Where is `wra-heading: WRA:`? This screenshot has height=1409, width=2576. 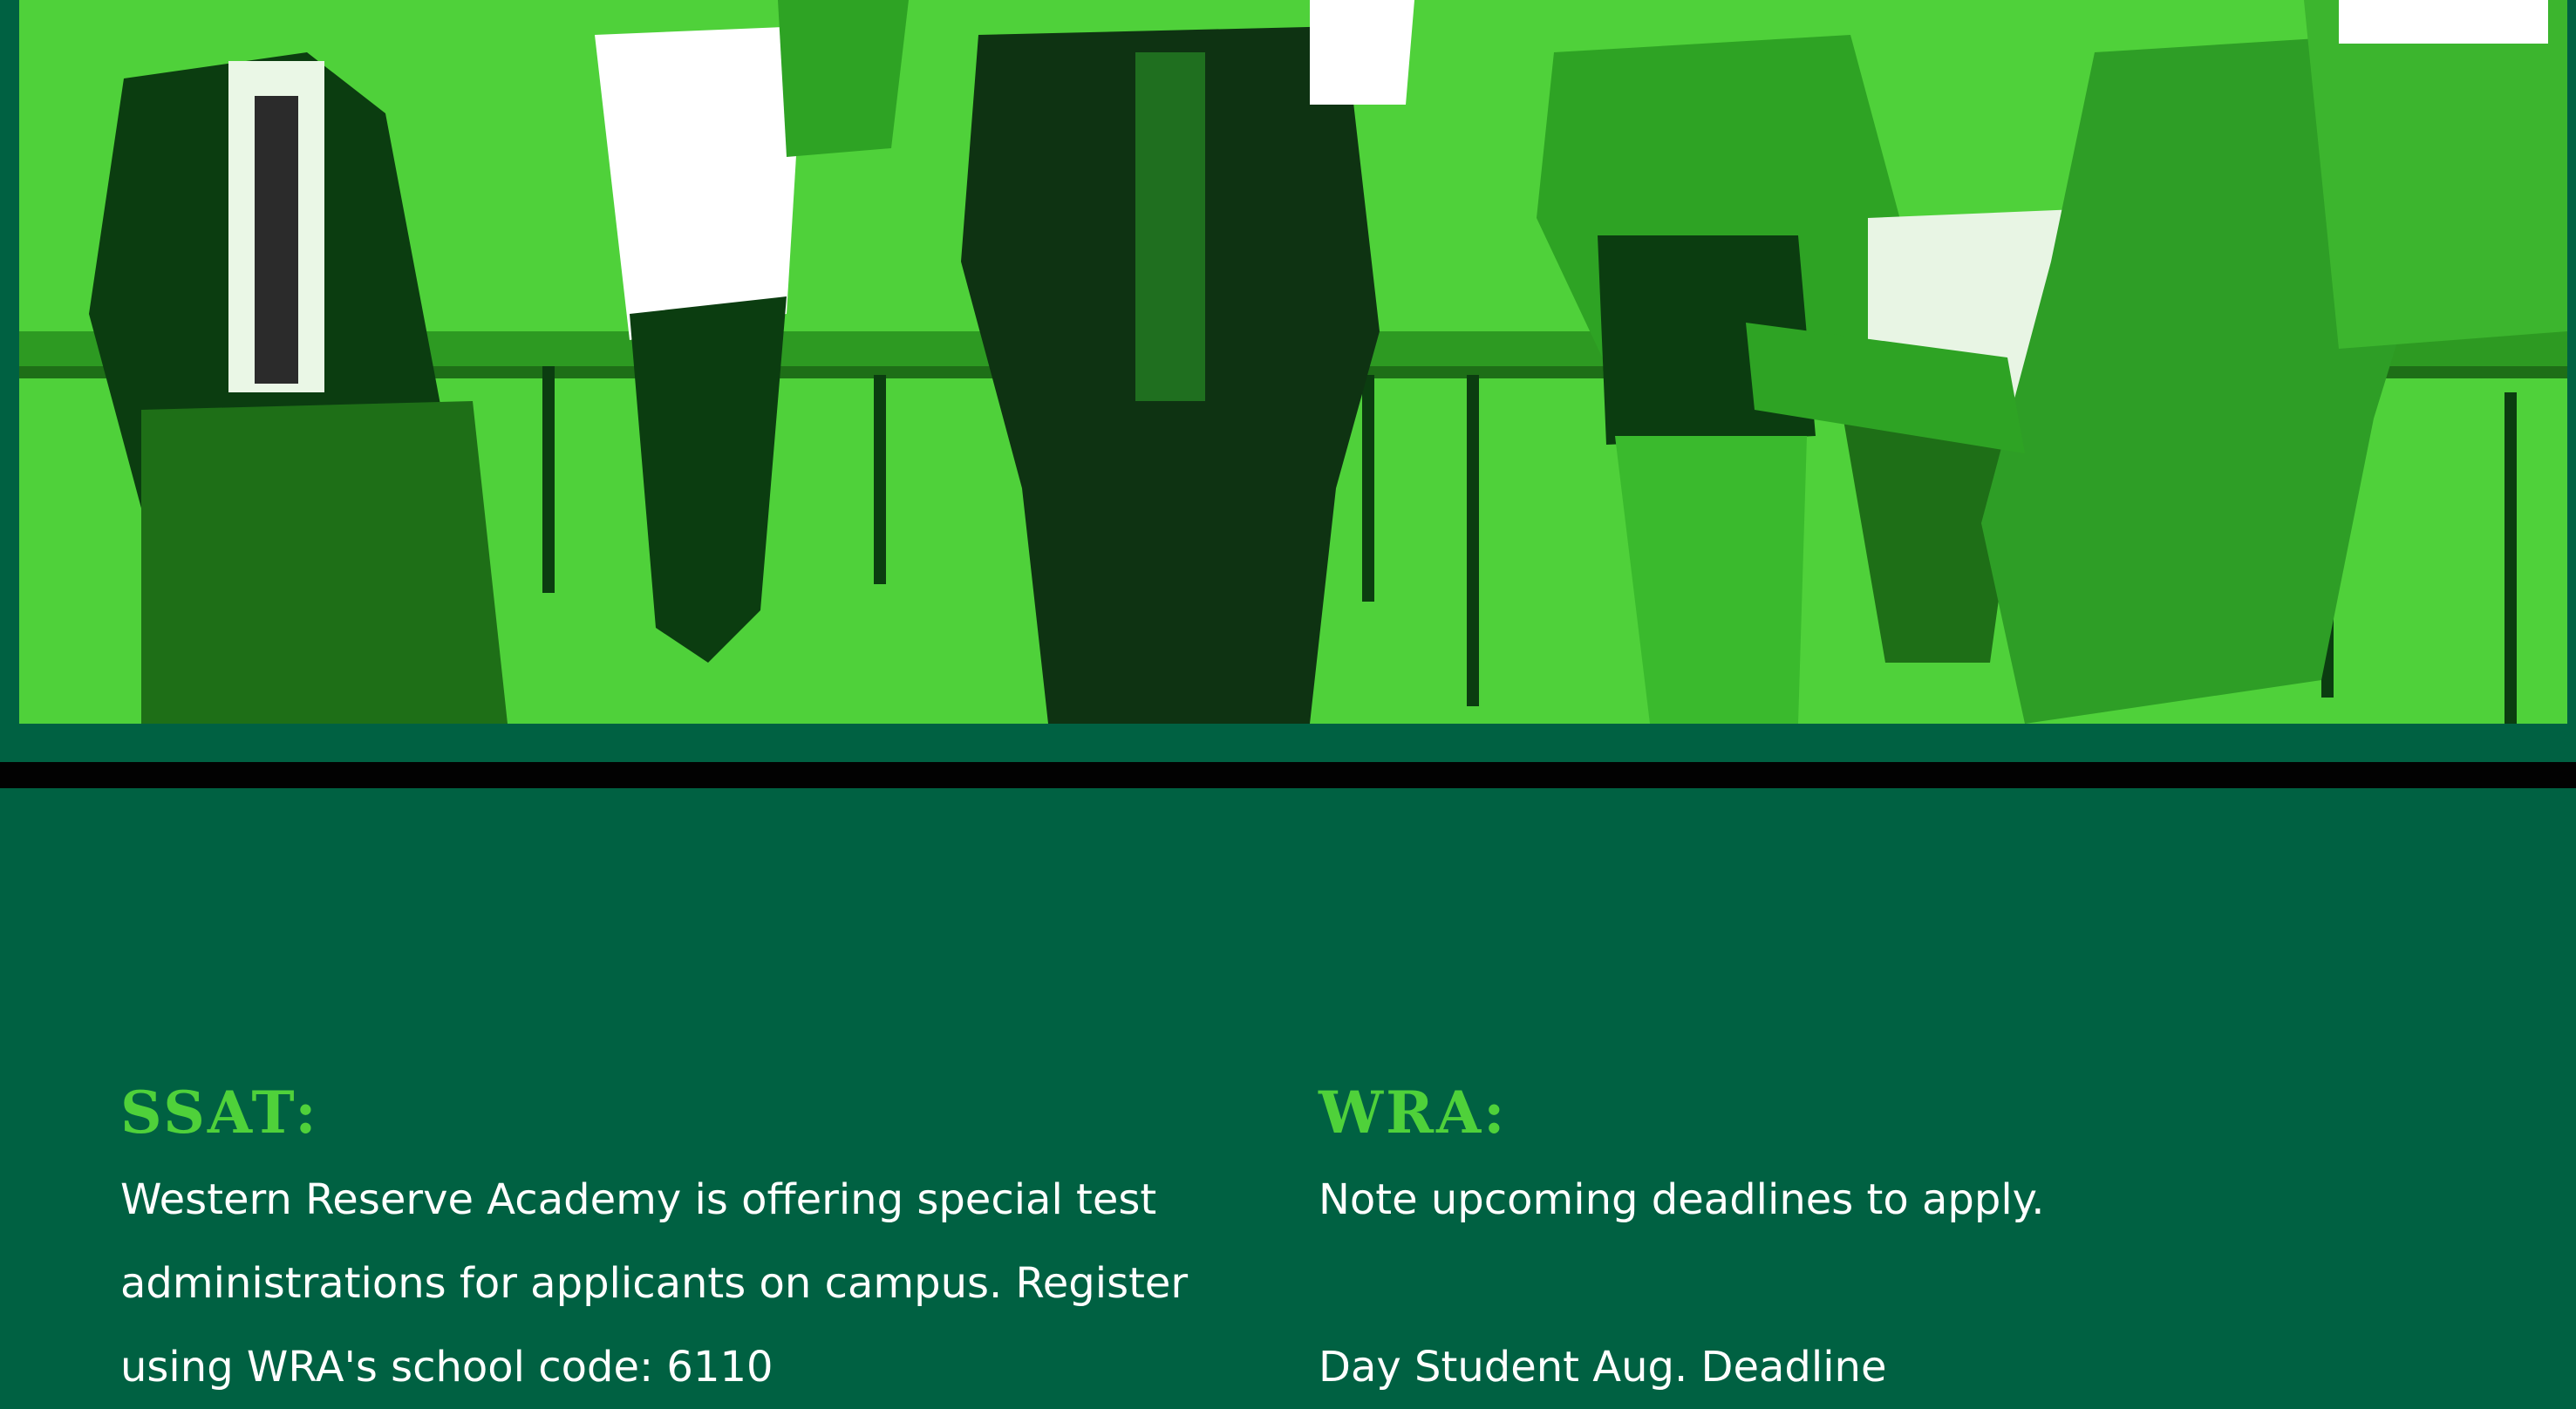
wra-heading: WRA: is located at coordinates (1413, 1113).